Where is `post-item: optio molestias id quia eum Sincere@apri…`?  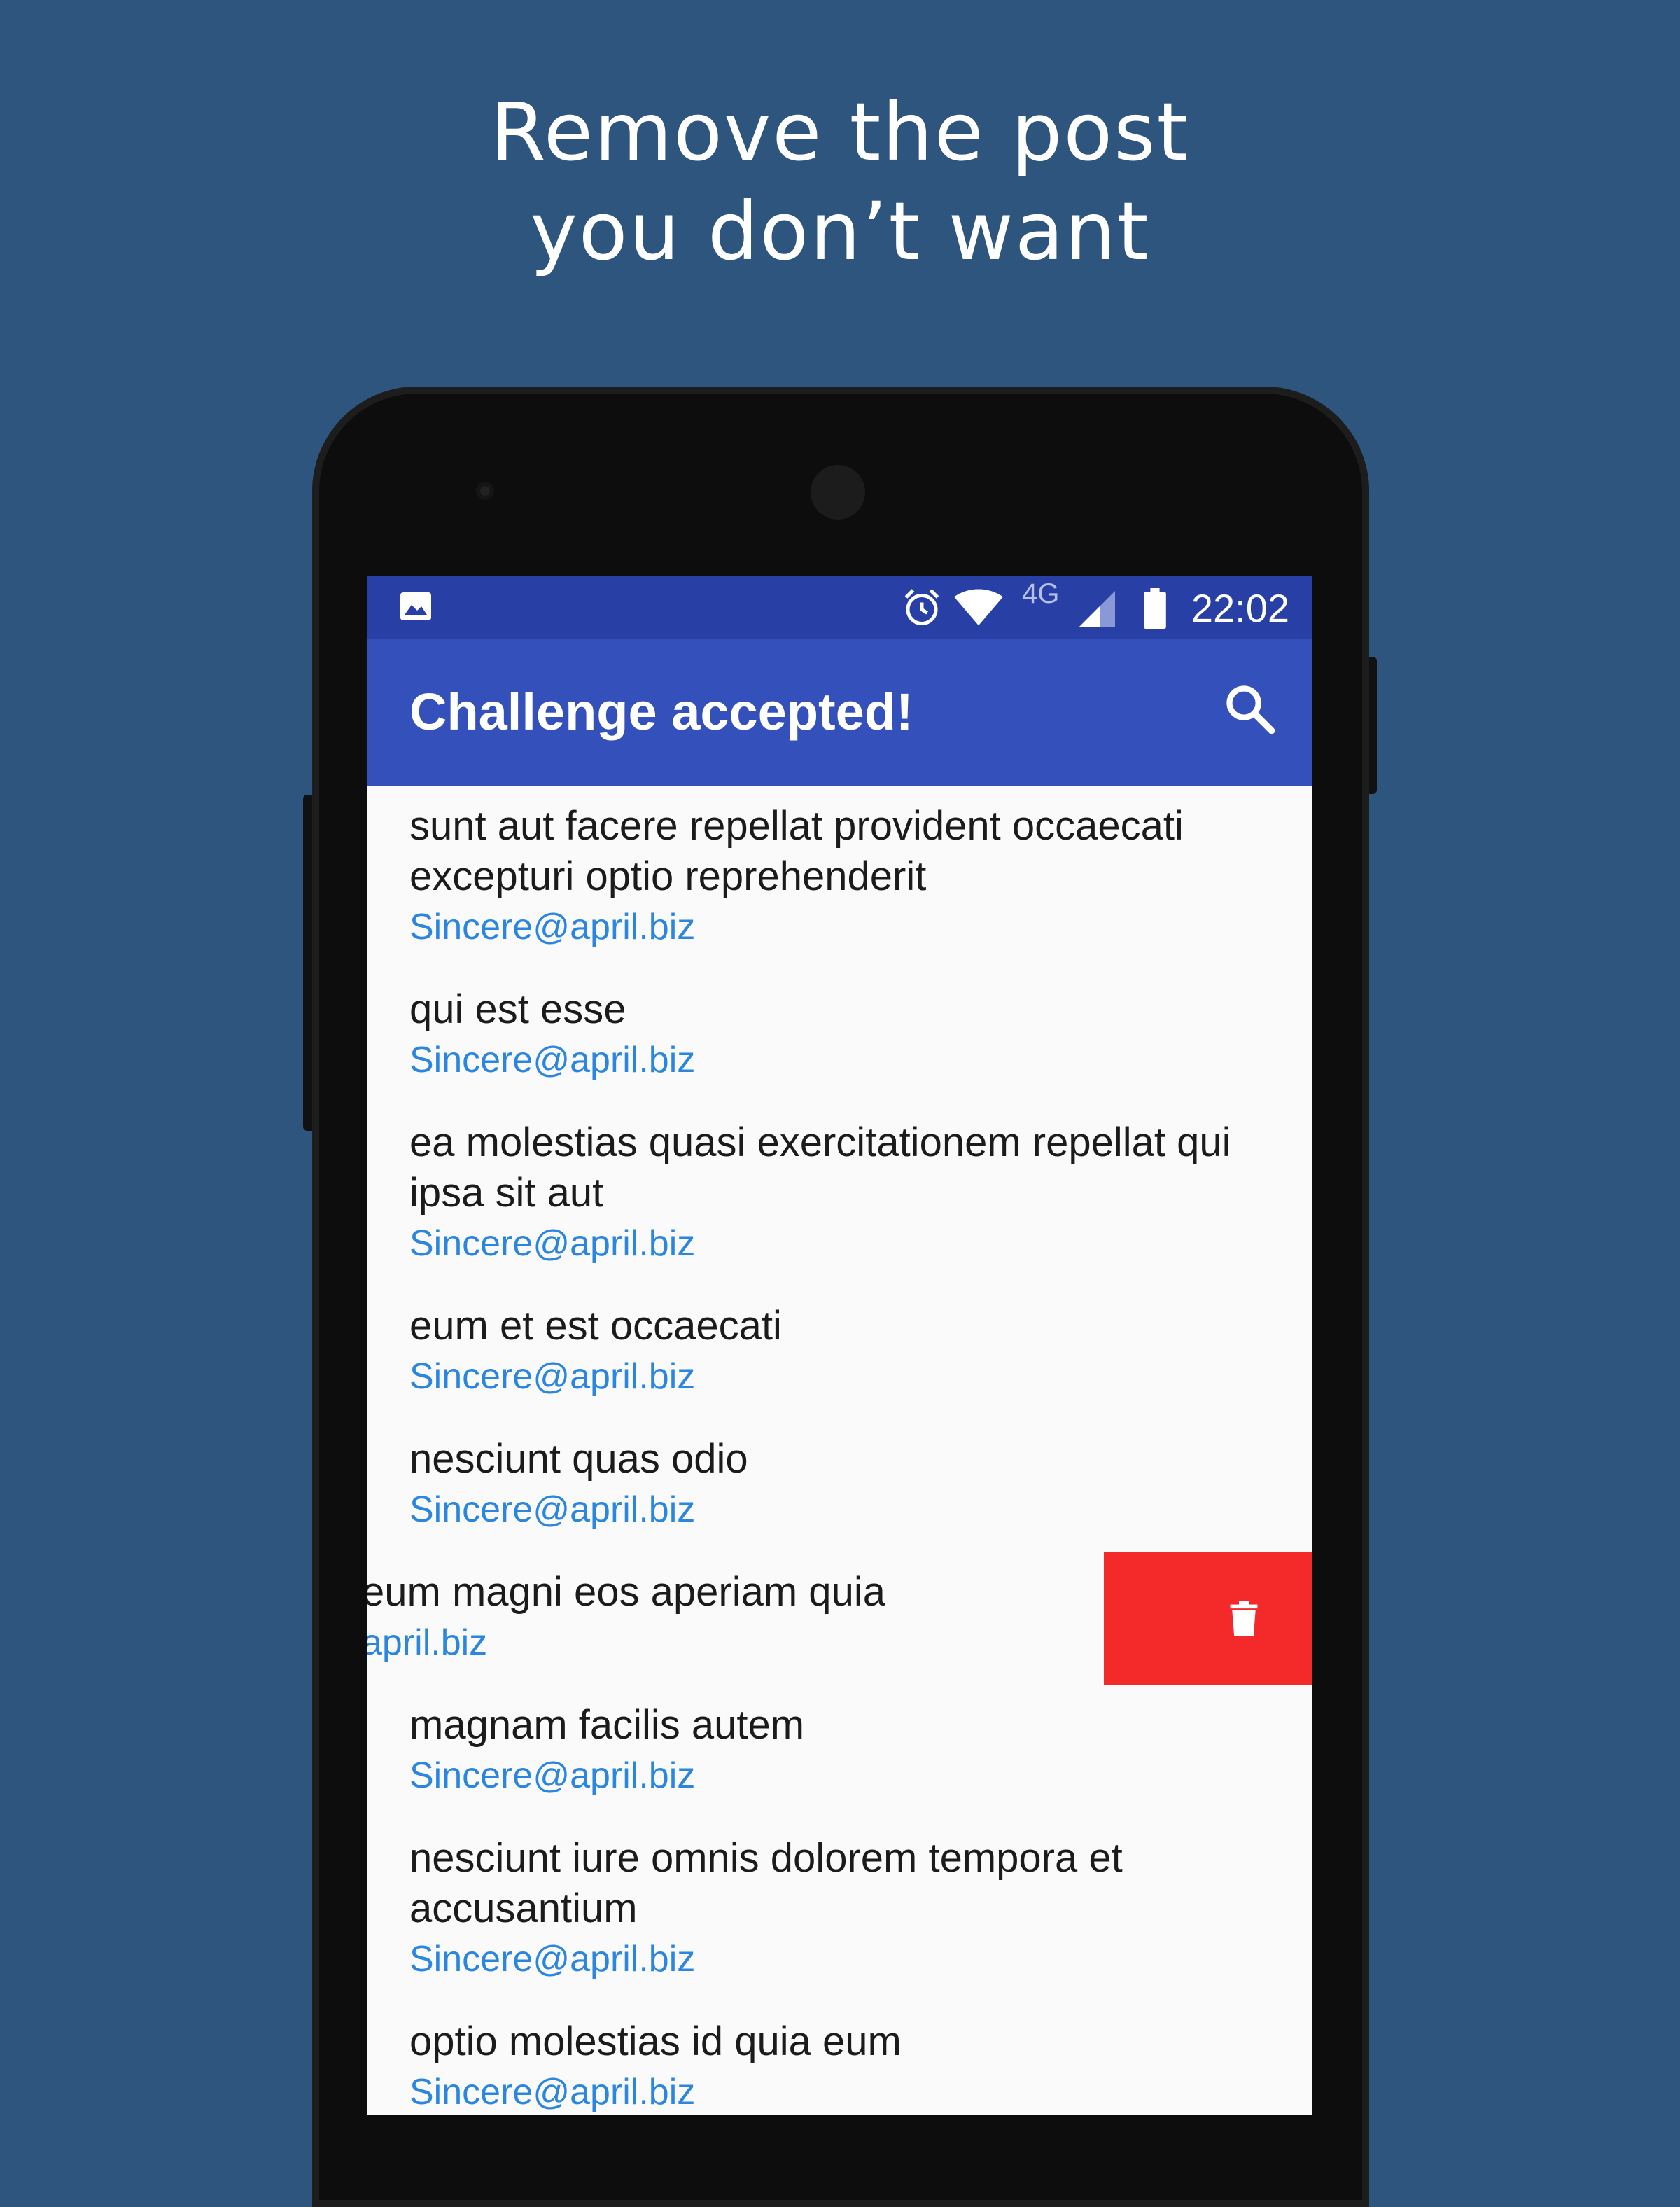 post-item: optio molestias id quia eum Sincere@apri… is located at coordinates (840, 2058).